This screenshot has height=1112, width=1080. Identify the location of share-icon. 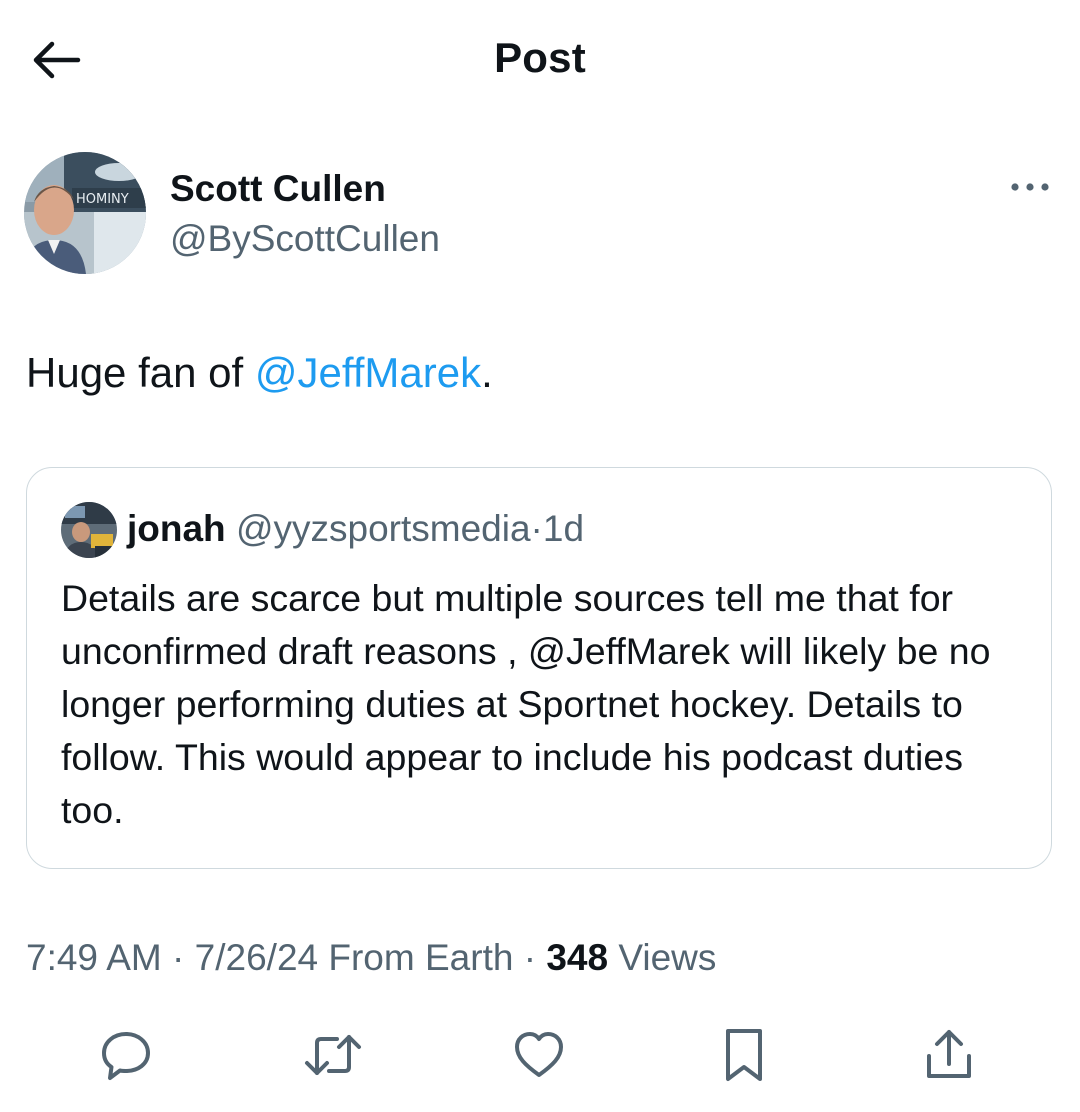
(949, 1055).